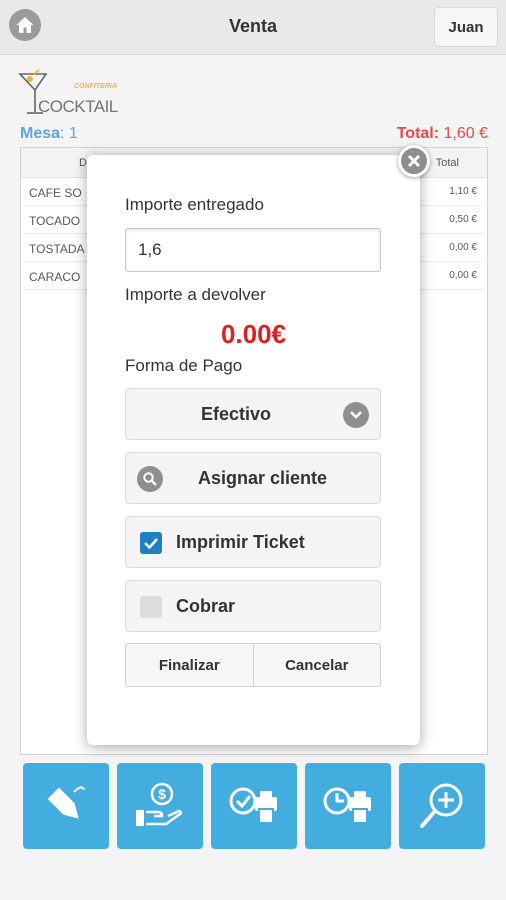 This screenshot has width=506, height=900. What do you see at coordinates (356, 415) in the screenshot?
I see `chevron-down-icon` at bounding box center [356, 415].